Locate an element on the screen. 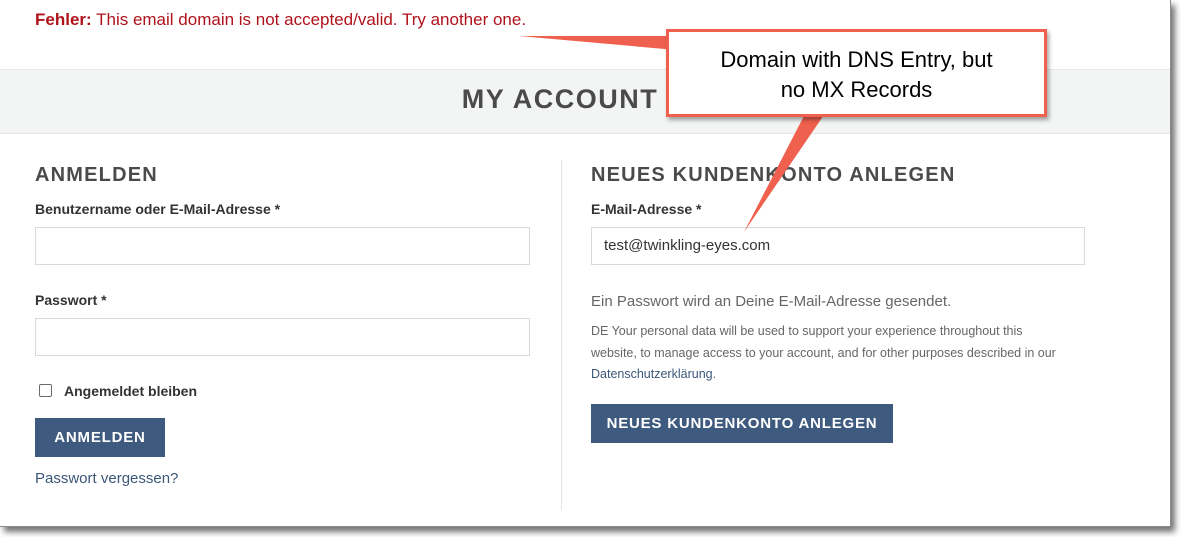 This screenshot has height=537, width=1181. annotation-callout: Domain with DNS Entry, but no MX Records is located at coordinates (856, 73).